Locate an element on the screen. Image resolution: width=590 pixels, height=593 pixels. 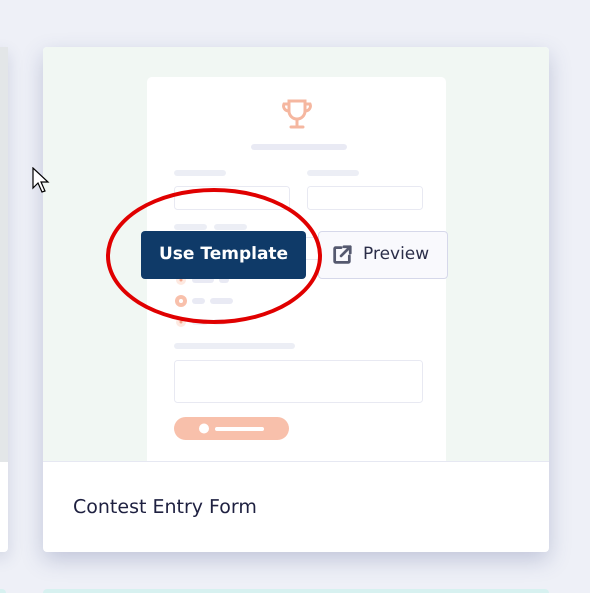
mouse-cursor-icon is located at coordinates (42, 181).